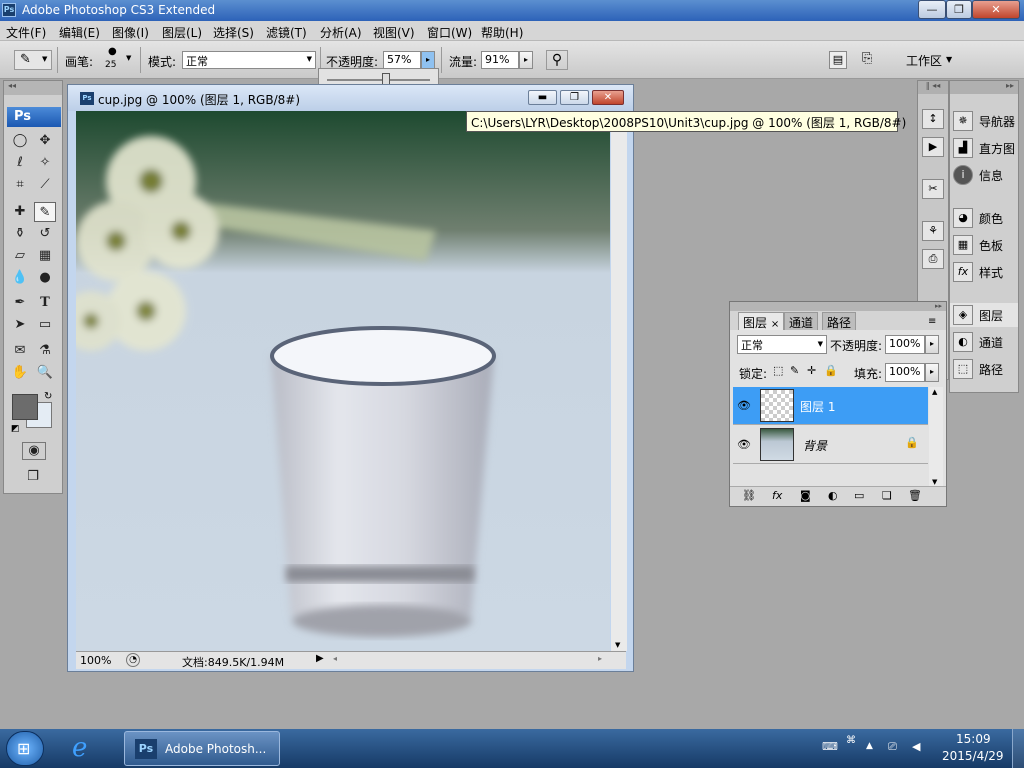 The height and width of the screenshot is (768, 1024). I want to click on mode-select: 正常 ▼, so click(249, 60).